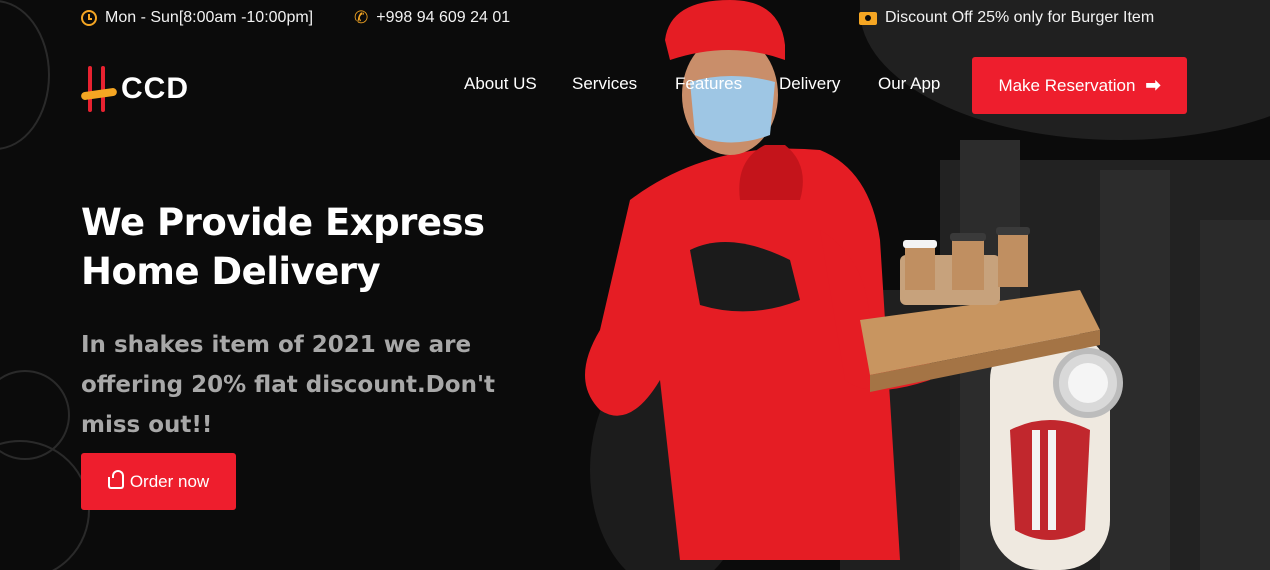 The height and width of the screenshot is (570, 1270). Describe the element at coordinates (443, 17) in the screenshot. I see `phone-number-text: +998 94 609 24 01` at that location.